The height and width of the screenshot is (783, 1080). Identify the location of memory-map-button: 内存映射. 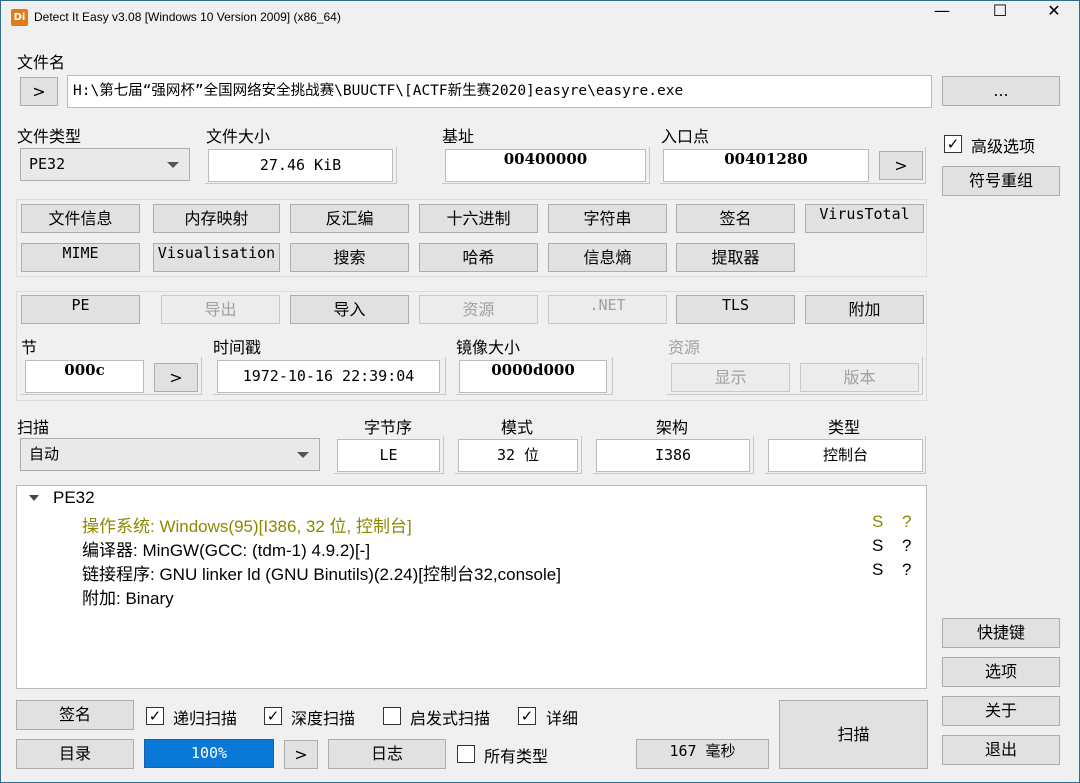
(216, 218).